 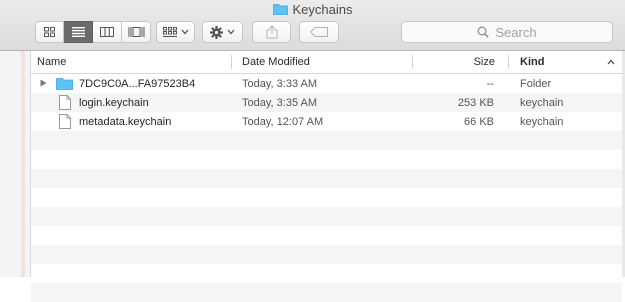 What do you see at coordinates (15, 164) in the screenshot?
I see `sidebar-edge` at bounding box center [15, 164].